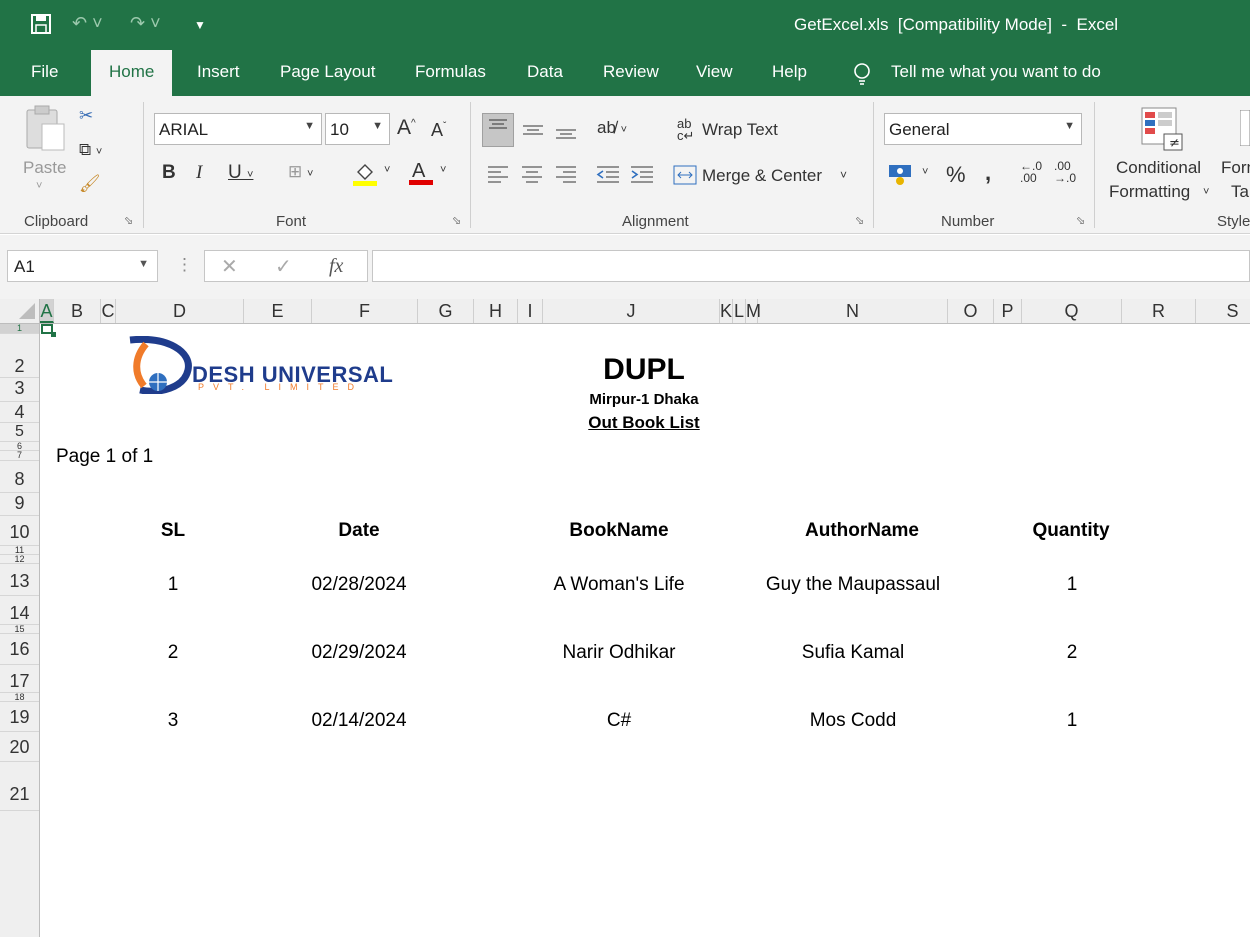  I want to click on row-header-12: 12, so click(19, 559).